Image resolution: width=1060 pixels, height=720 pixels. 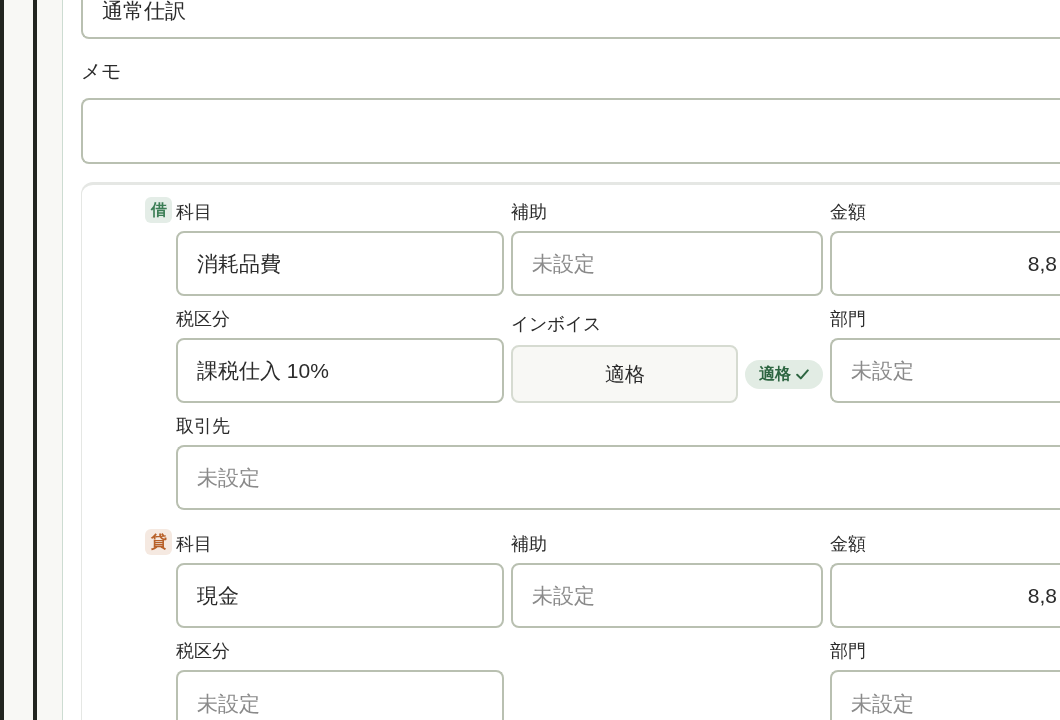 What do you see at coordinates (802, 374) in the screenshot?
I see `check-icon` at bounding box center [802, 374].